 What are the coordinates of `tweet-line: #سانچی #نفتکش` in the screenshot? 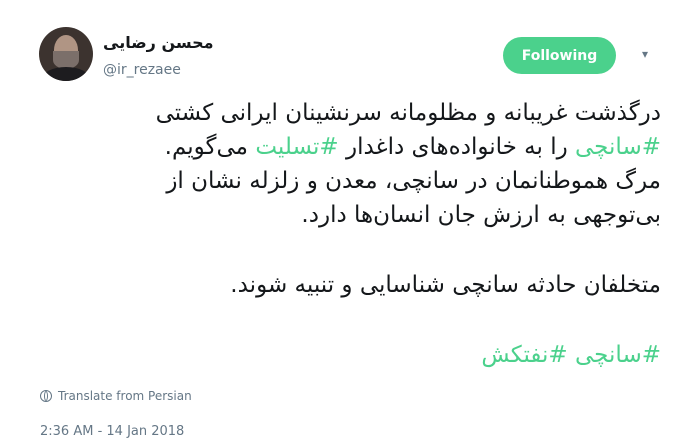 It's located at (348, 355).